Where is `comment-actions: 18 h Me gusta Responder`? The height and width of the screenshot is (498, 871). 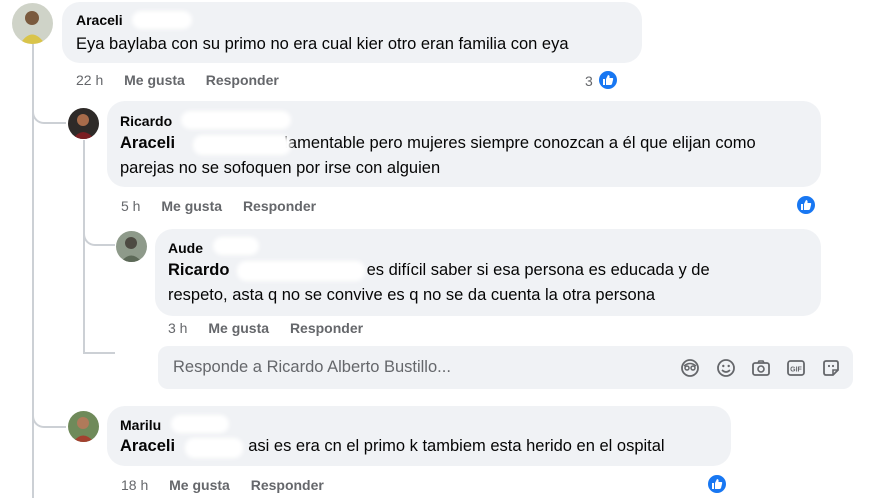 comment-actions: 18 h Me gusta Responder is located at coordinates (231, 485).